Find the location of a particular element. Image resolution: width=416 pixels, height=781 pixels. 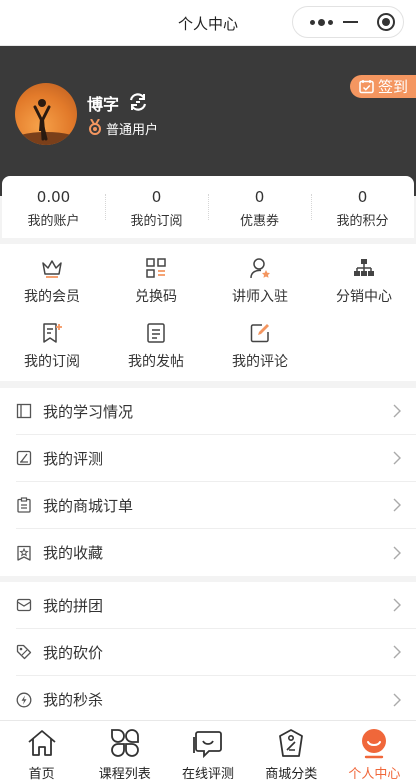

grid-item-comments: 我的评论 is located at coordinates (260, 346).